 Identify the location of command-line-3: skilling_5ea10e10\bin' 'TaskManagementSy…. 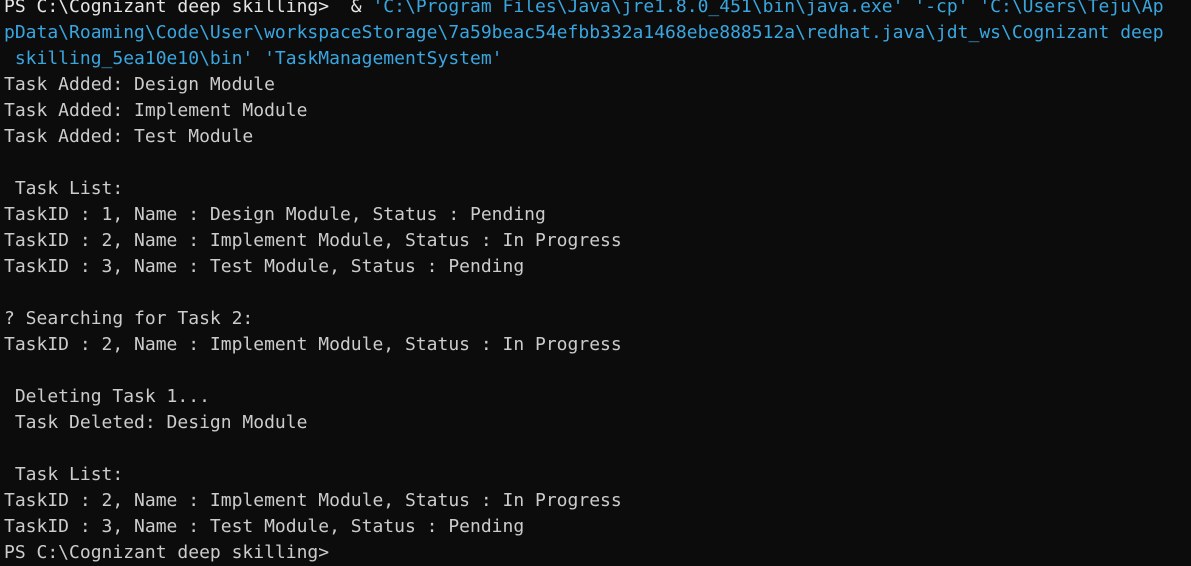
(253, 58).